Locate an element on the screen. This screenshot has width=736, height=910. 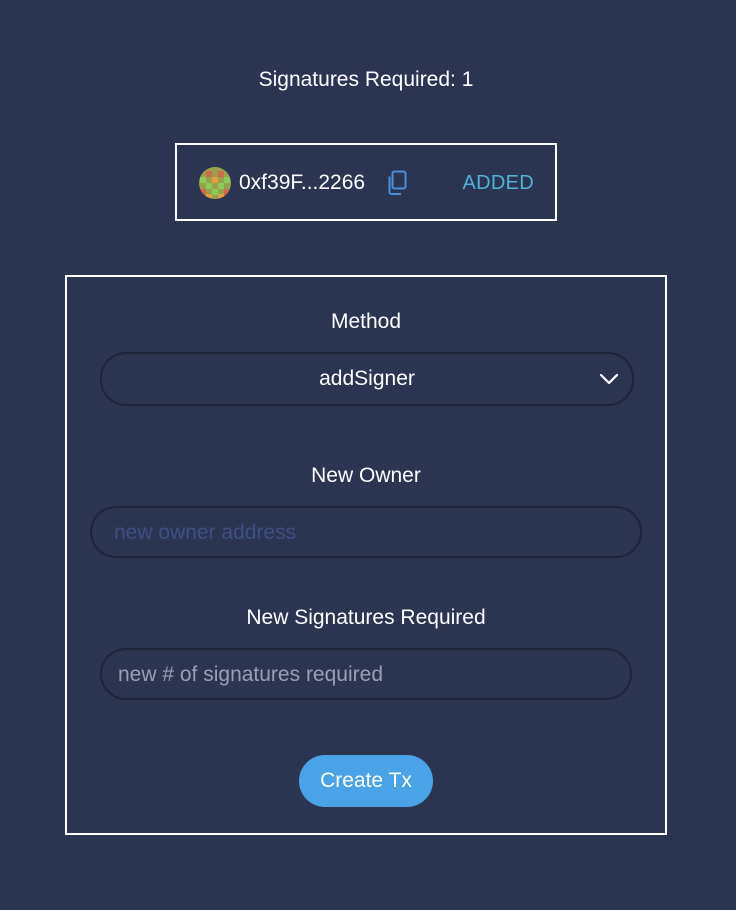
new-signatures-label: New Signatures Required is located at coordinates (366, 617).